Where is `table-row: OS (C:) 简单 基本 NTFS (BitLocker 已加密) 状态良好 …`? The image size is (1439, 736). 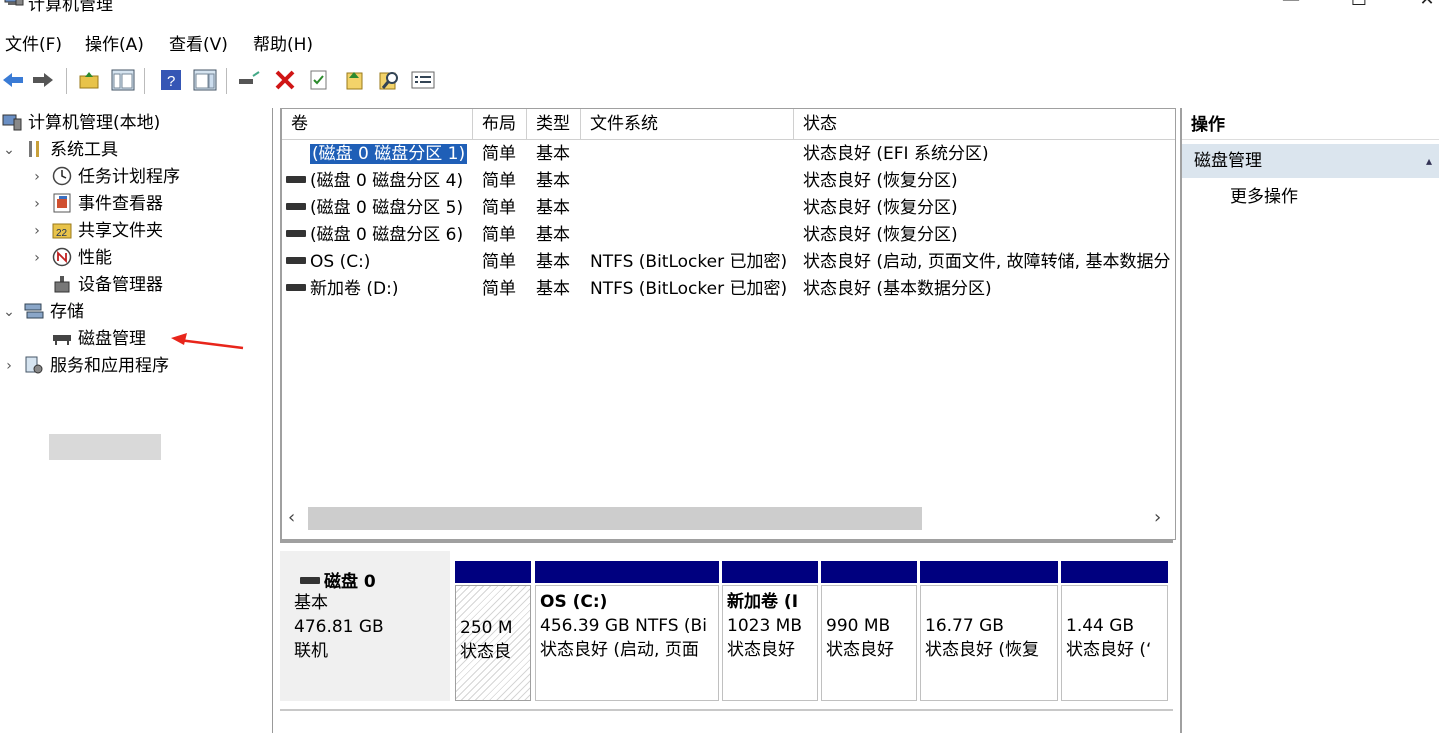
table-row: OS (C:) 简单 基本 NTFS (BitLocker 已加密) 状态良好 … is located at coordinates (728, 262).